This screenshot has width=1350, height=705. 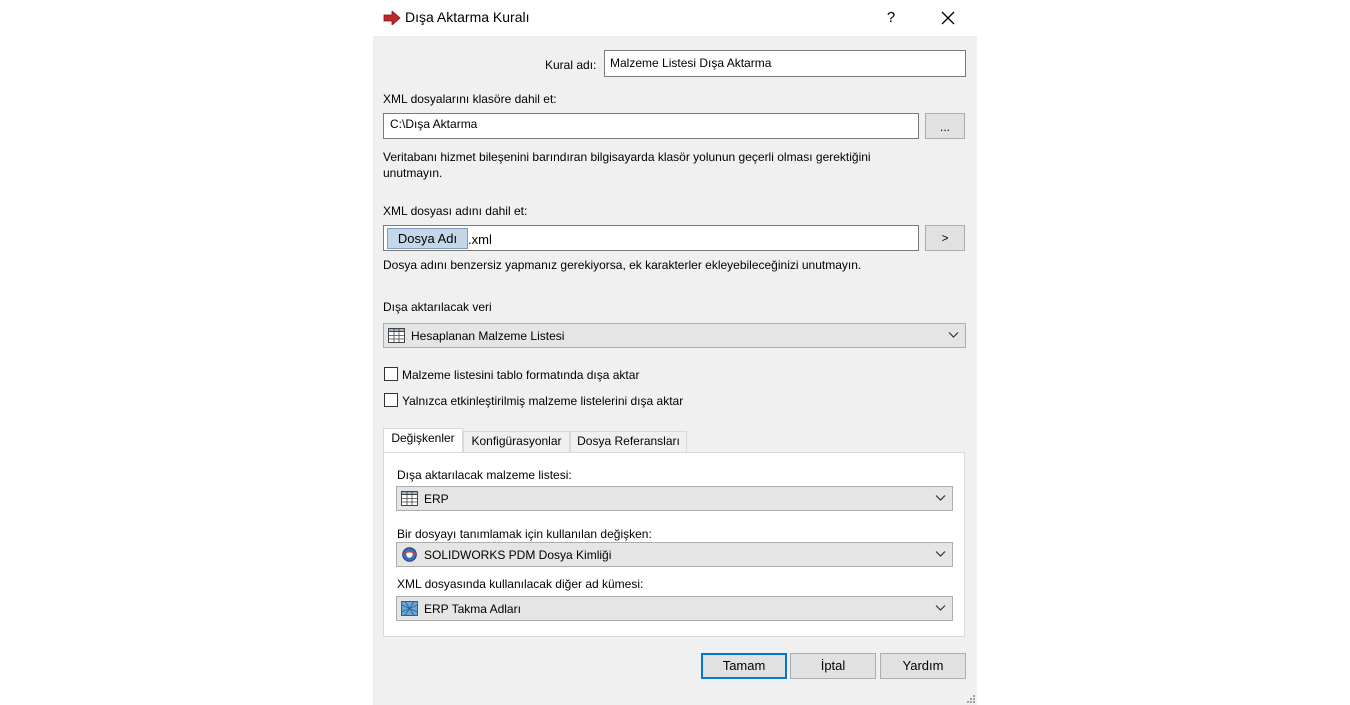 I want to click on cancel-button: İptal, so click(x=833, y=666).